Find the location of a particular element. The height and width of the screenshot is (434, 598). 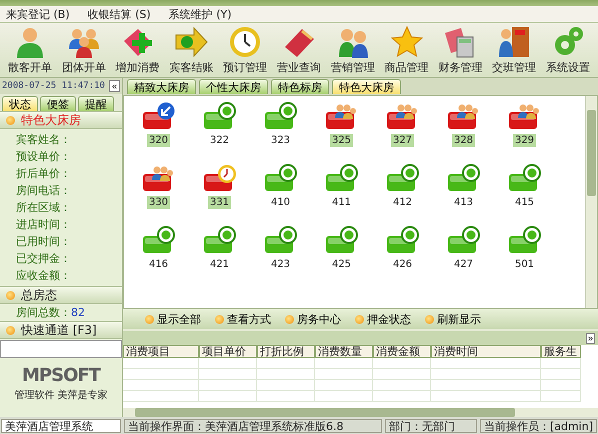

menu-item: 来宾登记 (B) is located at coordinates (38, 14).